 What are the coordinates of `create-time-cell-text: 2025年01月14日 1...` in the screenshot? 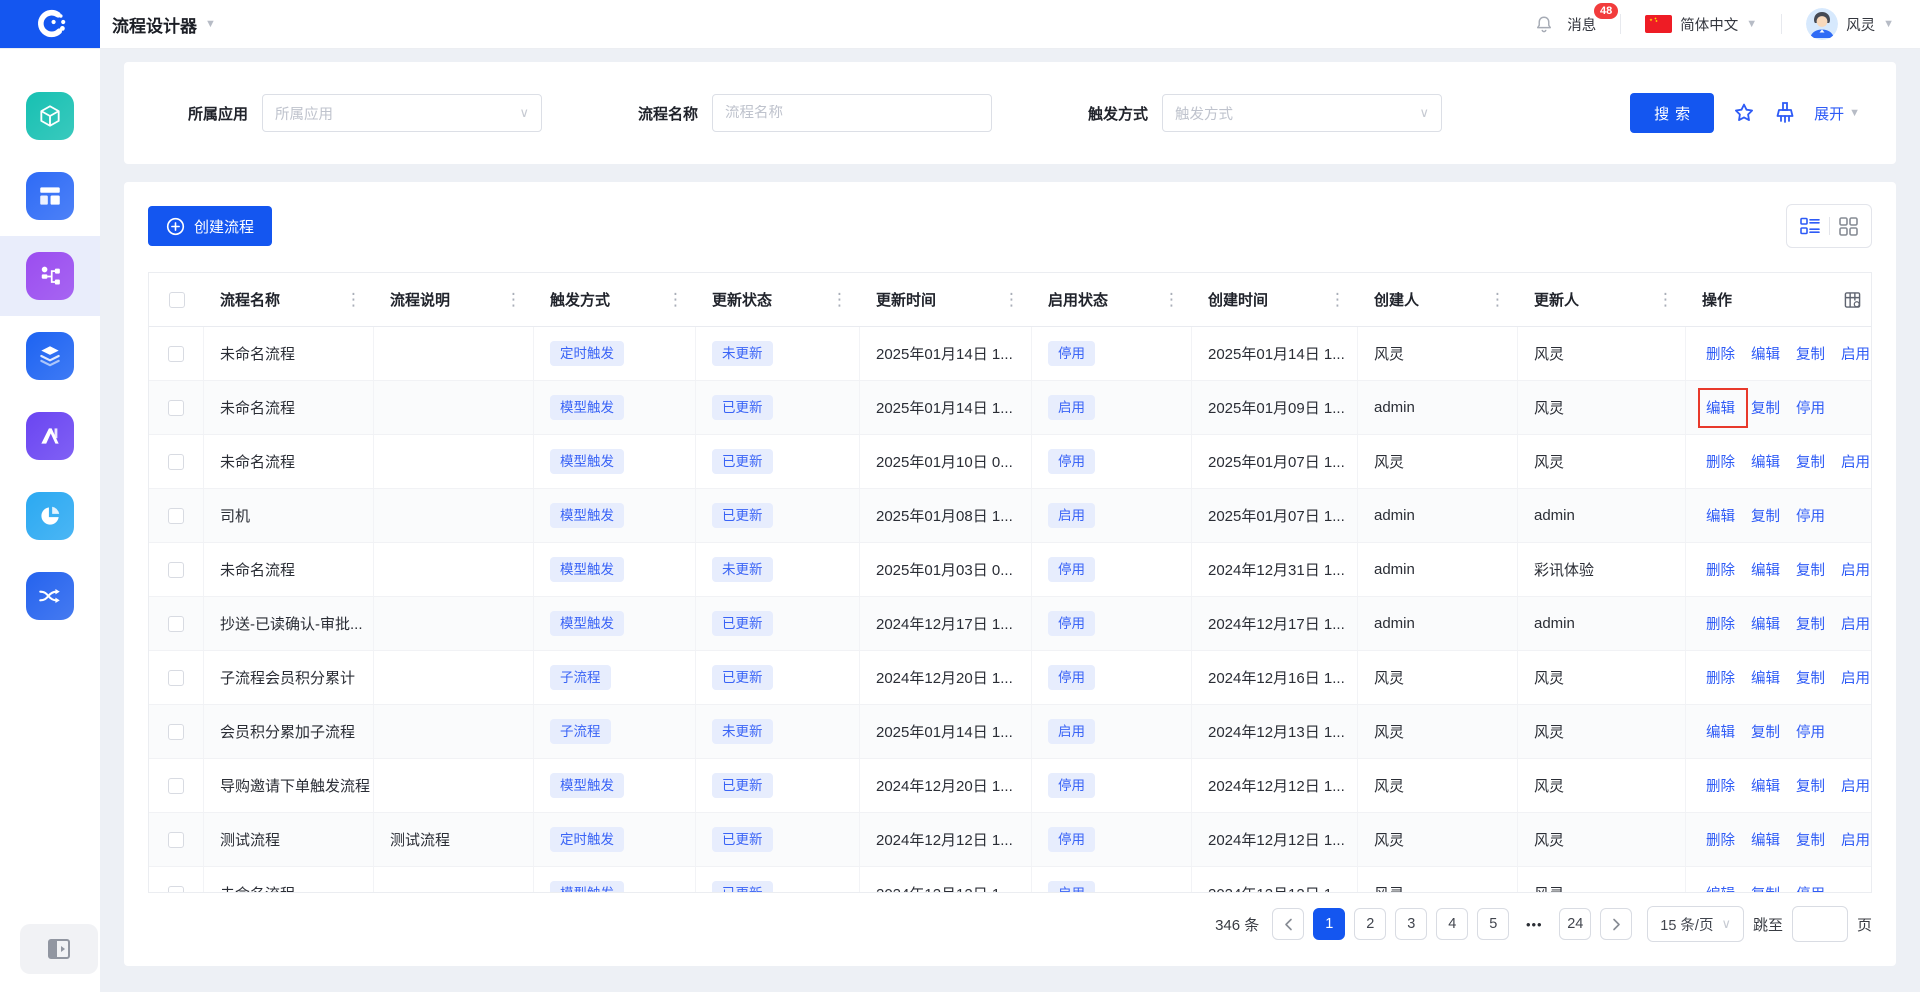 It's located at (1276, 354).